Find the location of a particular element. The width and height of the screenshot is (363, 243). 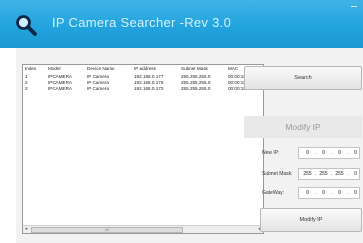

subnet-octet-4: 0 is located at coordinates (354, 174).